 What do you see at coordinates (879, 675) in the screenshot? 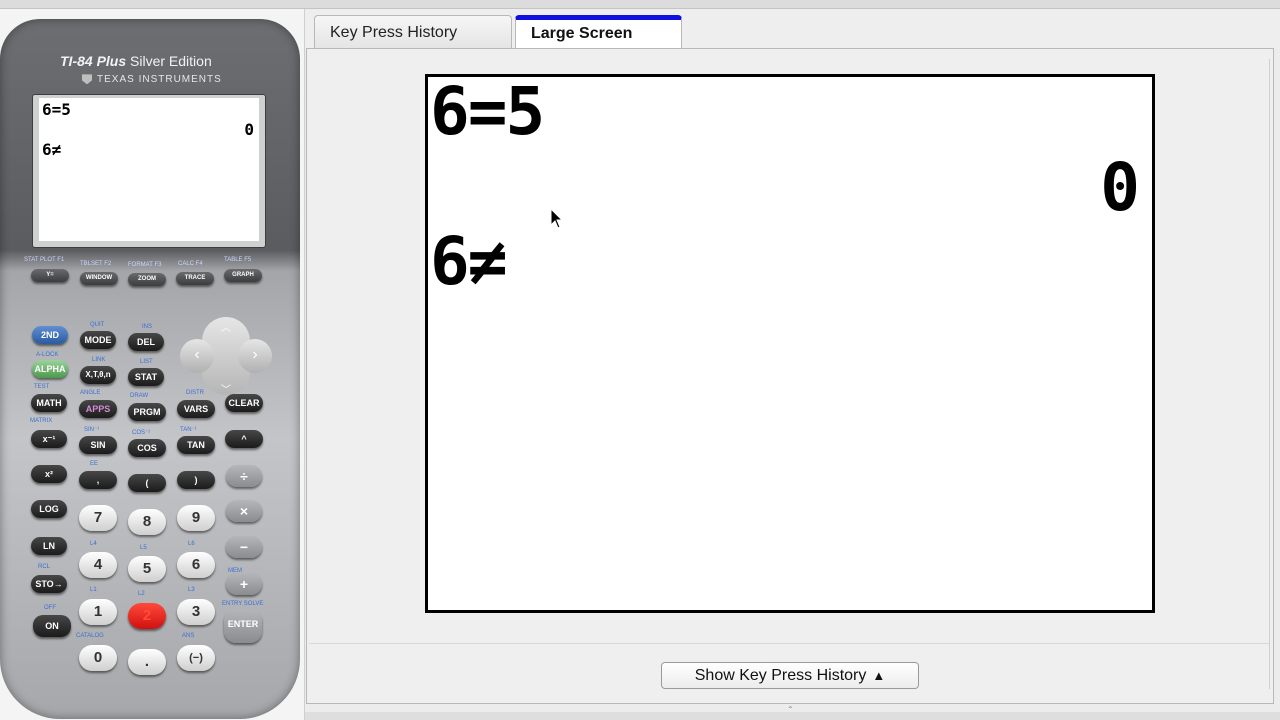
I see `triangle-up-icon: ▲` at bounding box center [879, 675].